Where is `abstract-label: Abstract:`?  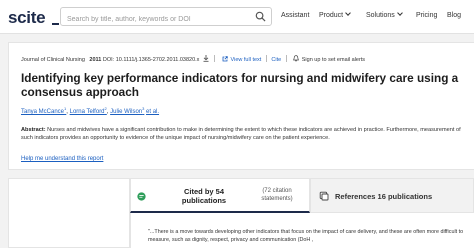 abstract-label: Abstract: is located at coordinates (33, 130).